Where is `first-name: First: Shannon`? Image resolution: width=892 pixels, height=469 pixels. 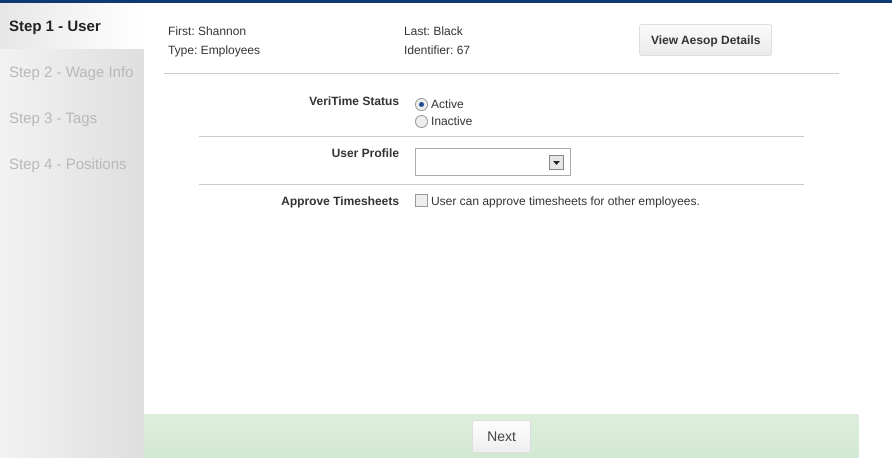 first-name: First: Shannon is located at coordinates (208, 31).